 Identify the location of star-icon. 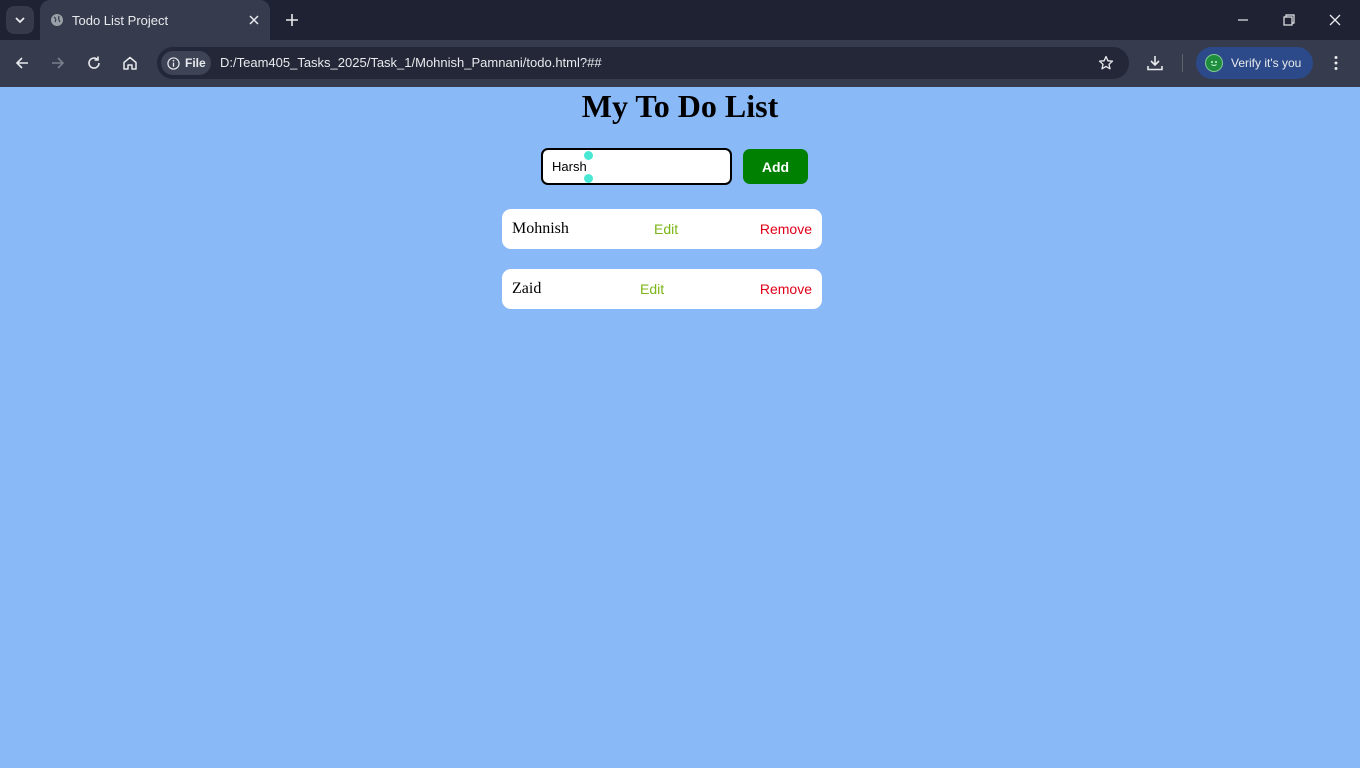
(1106, 62).